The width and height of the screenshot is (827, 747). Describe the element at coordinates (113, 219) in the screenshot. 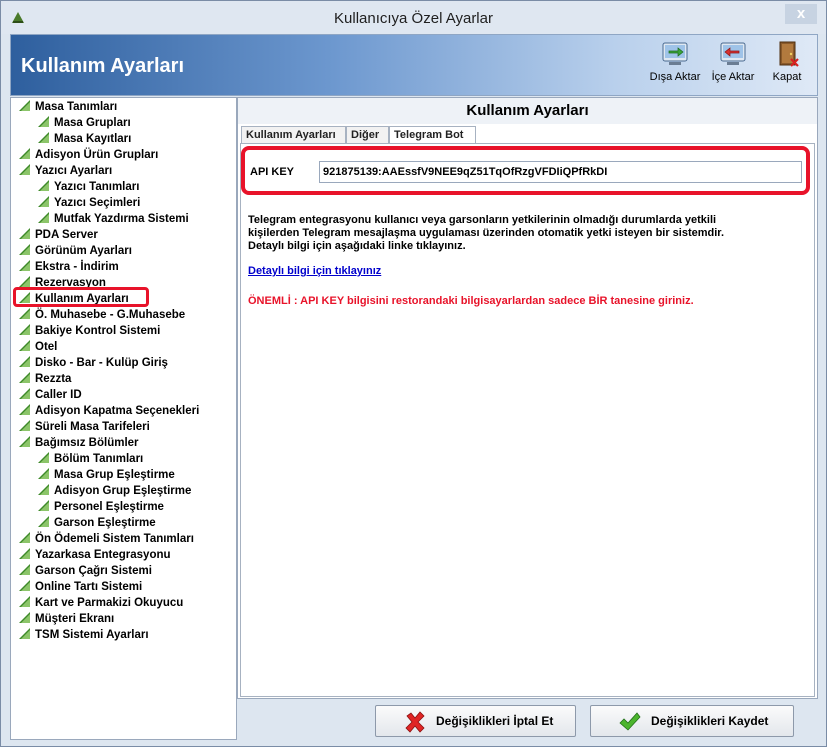

I see `tree-item: Mutfak Yazdırma Sistemi` at that location.